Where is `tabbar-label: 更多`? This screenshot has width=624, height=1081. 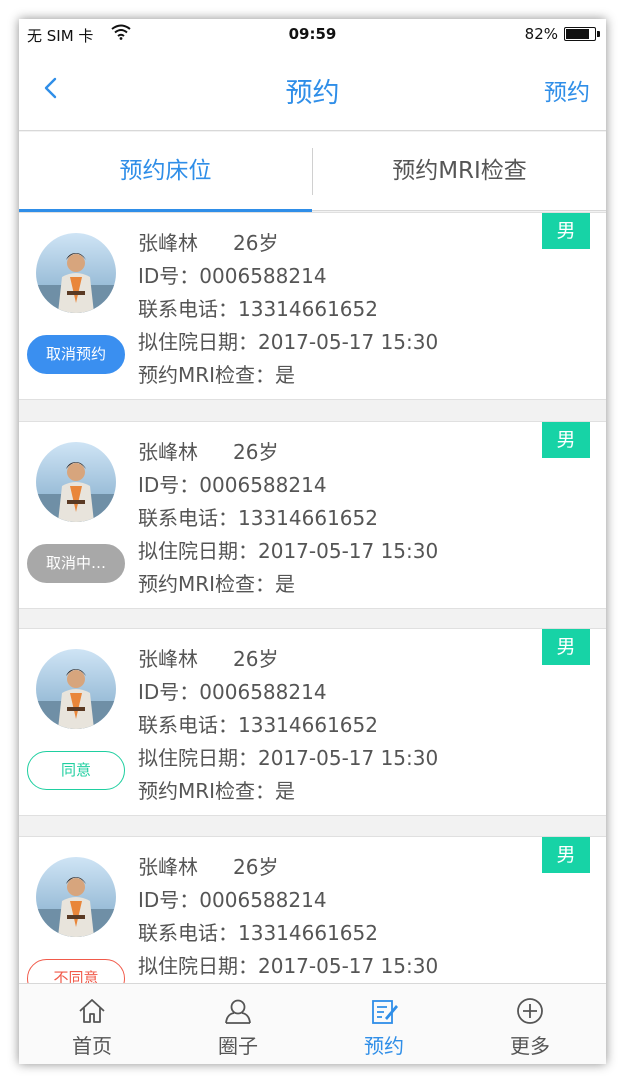
tabbar-label: 更多 is located at coordinates (530, 1046).